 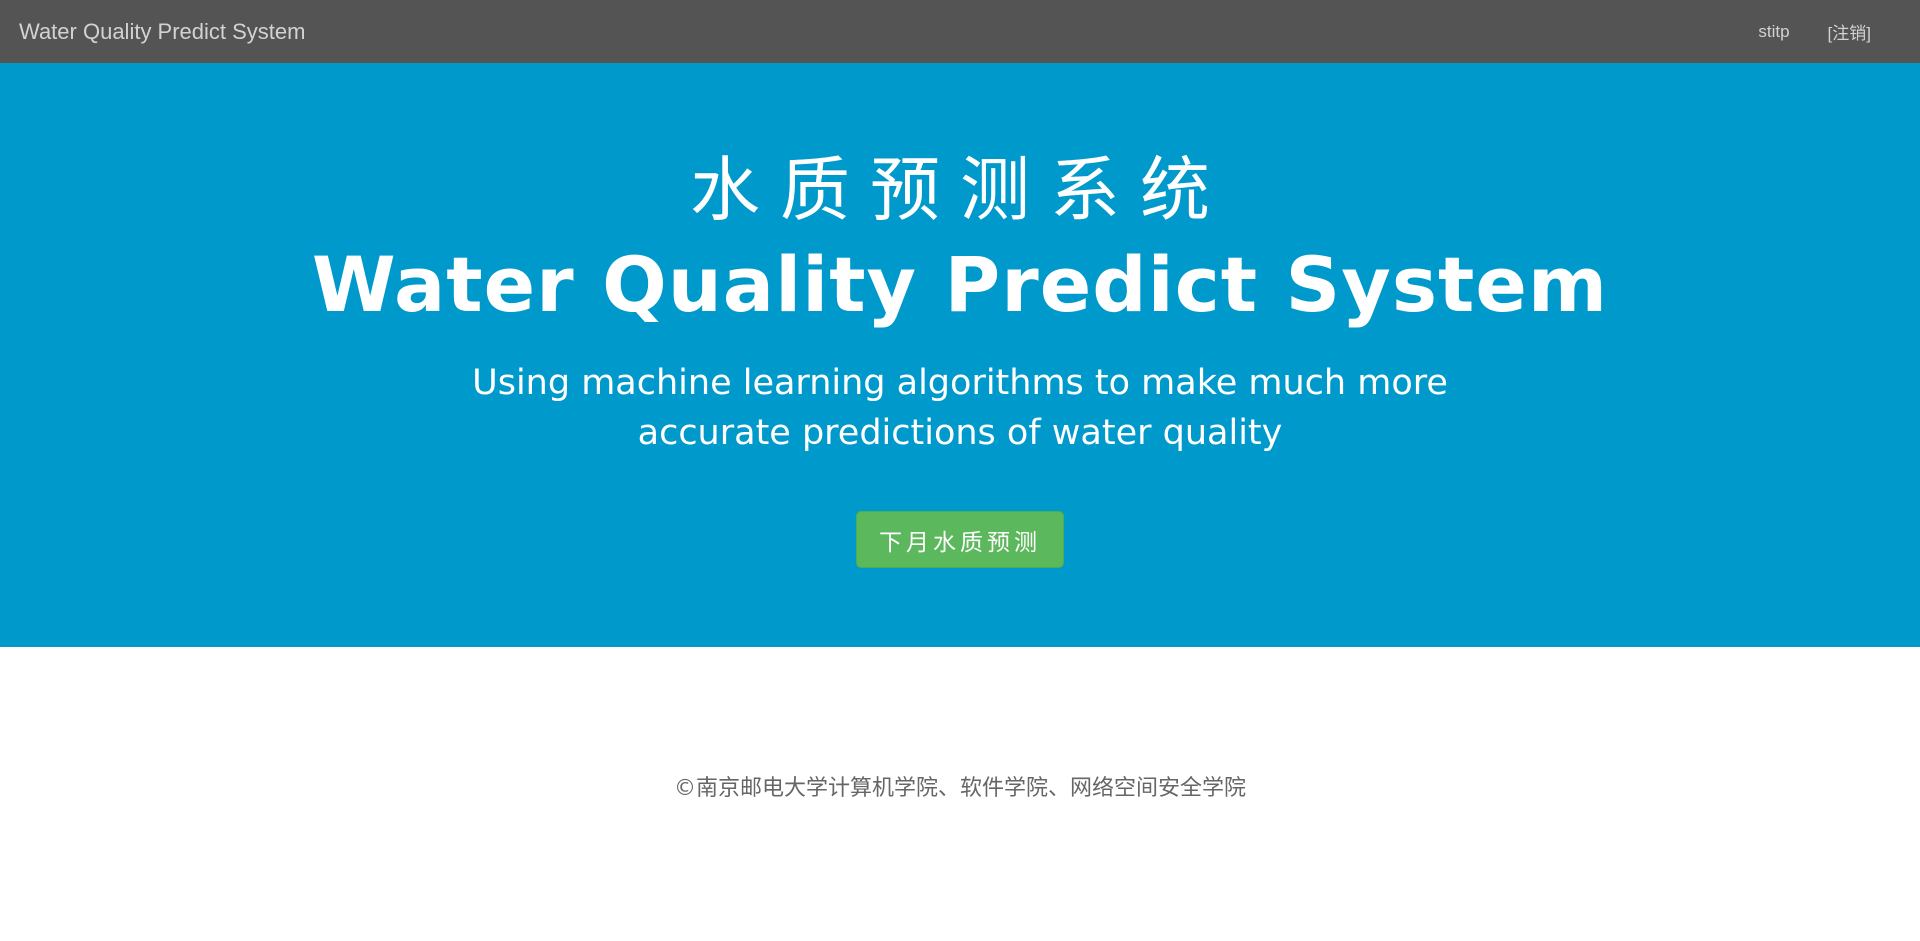 I want to click on top-navbar: Water Quality Predict System stitp [注销], so click(x=960, y=31).